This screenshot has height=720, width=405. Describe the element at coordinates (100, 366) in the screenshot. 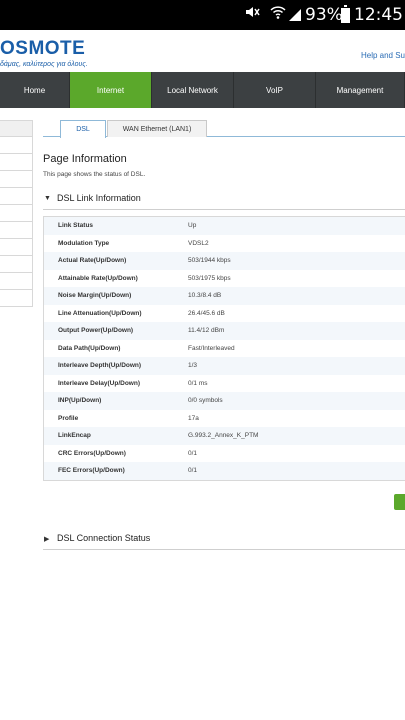

I see `row-label: Interleave Depth(Up/Down)` at that location.